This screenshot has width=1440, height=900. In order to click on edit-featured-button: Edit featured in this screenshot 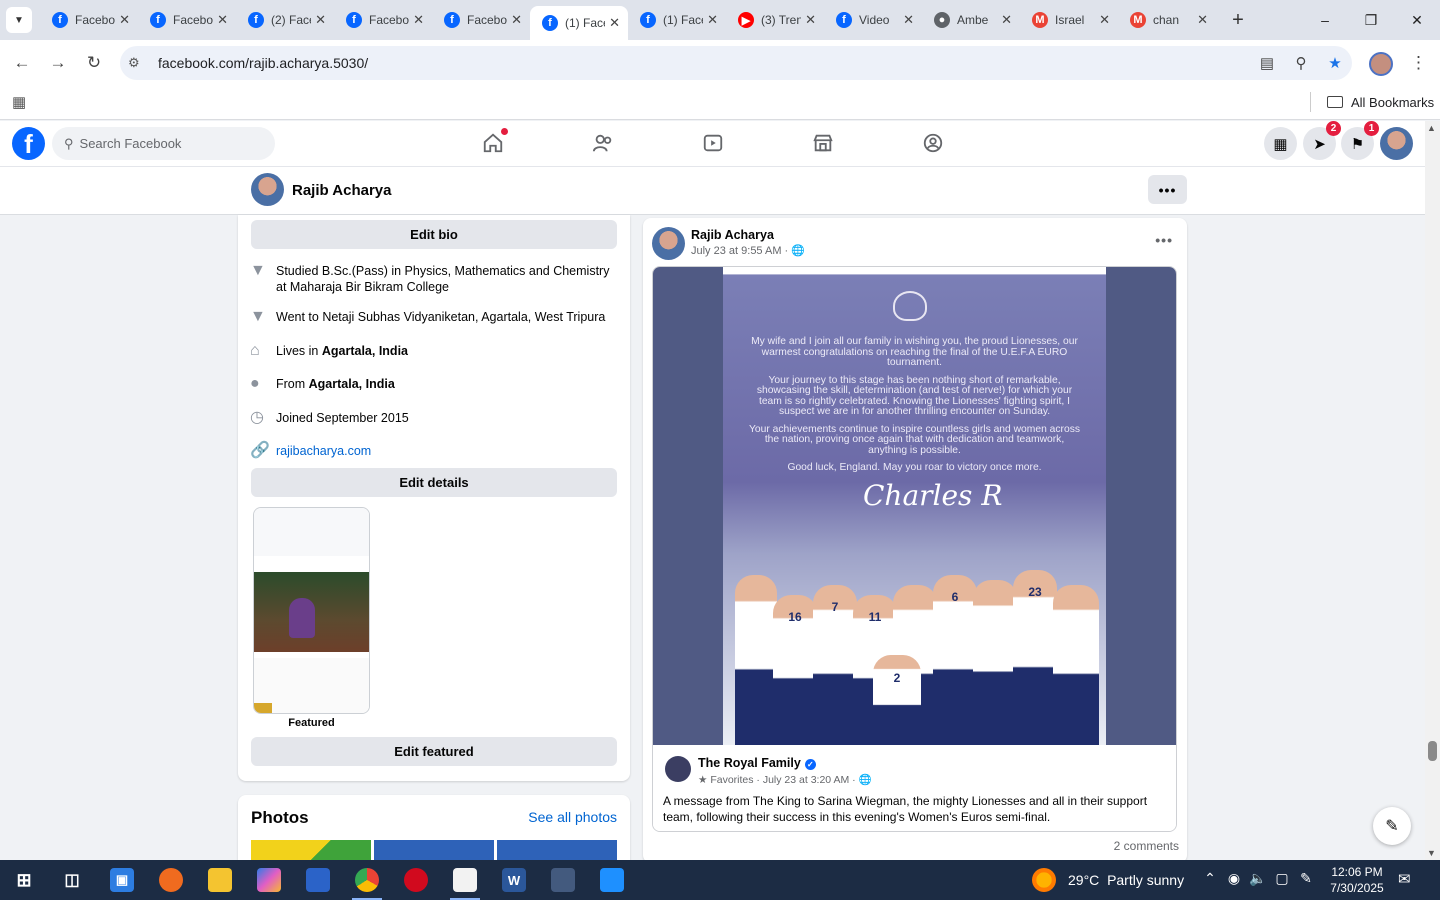, I will do `click(434, 751)`.